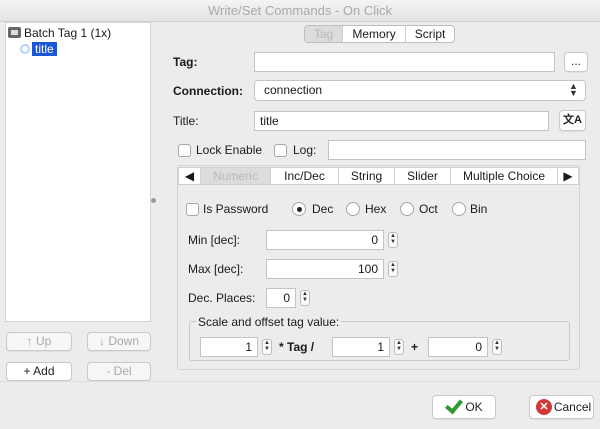 This screenshot has width=600, height=429. Describe the element at coordinates (457, 150) in the screenshot. I see `log-input` at that location.